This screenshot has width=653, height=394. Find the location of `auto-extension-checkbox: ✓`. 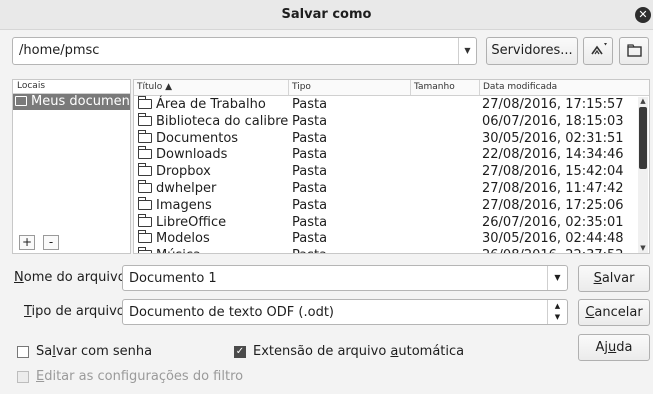

auto-extension-checkbox: ✓ is located at coordinates (240, 352).